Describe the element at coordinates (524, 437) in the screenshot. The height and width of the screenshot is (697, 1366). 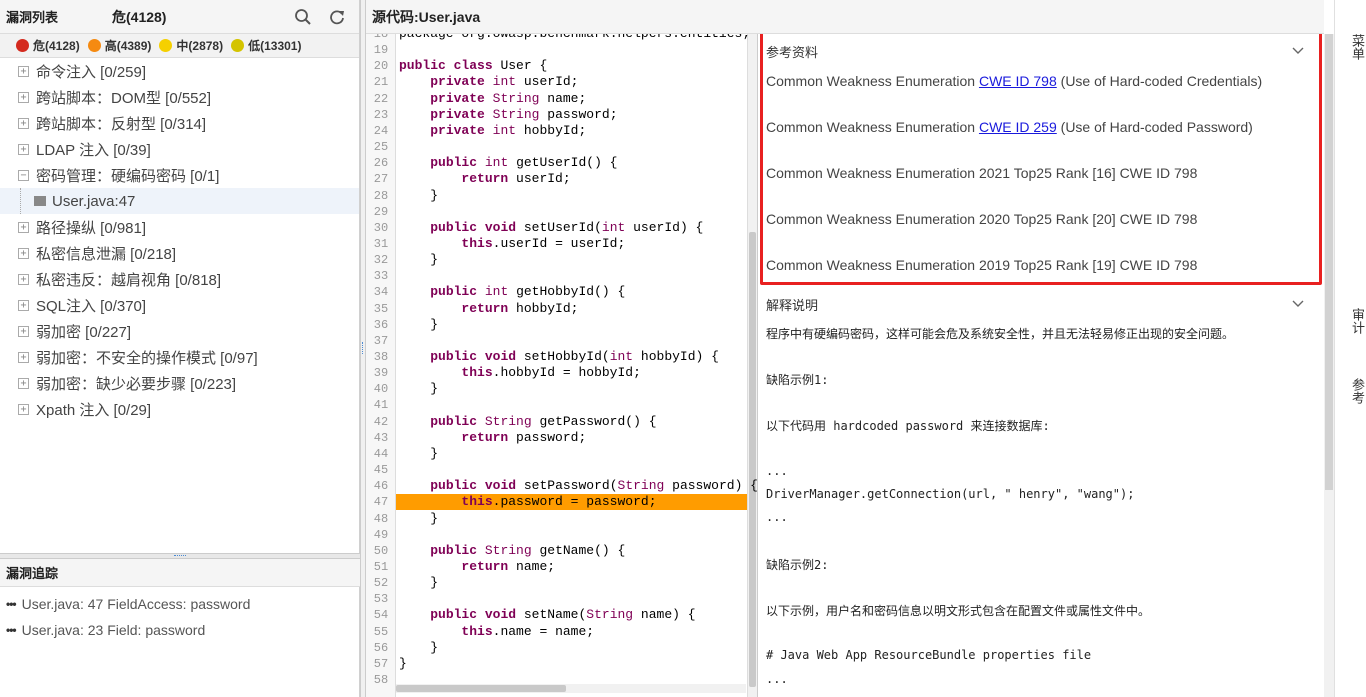
I see `code-text: return password;` at that location.